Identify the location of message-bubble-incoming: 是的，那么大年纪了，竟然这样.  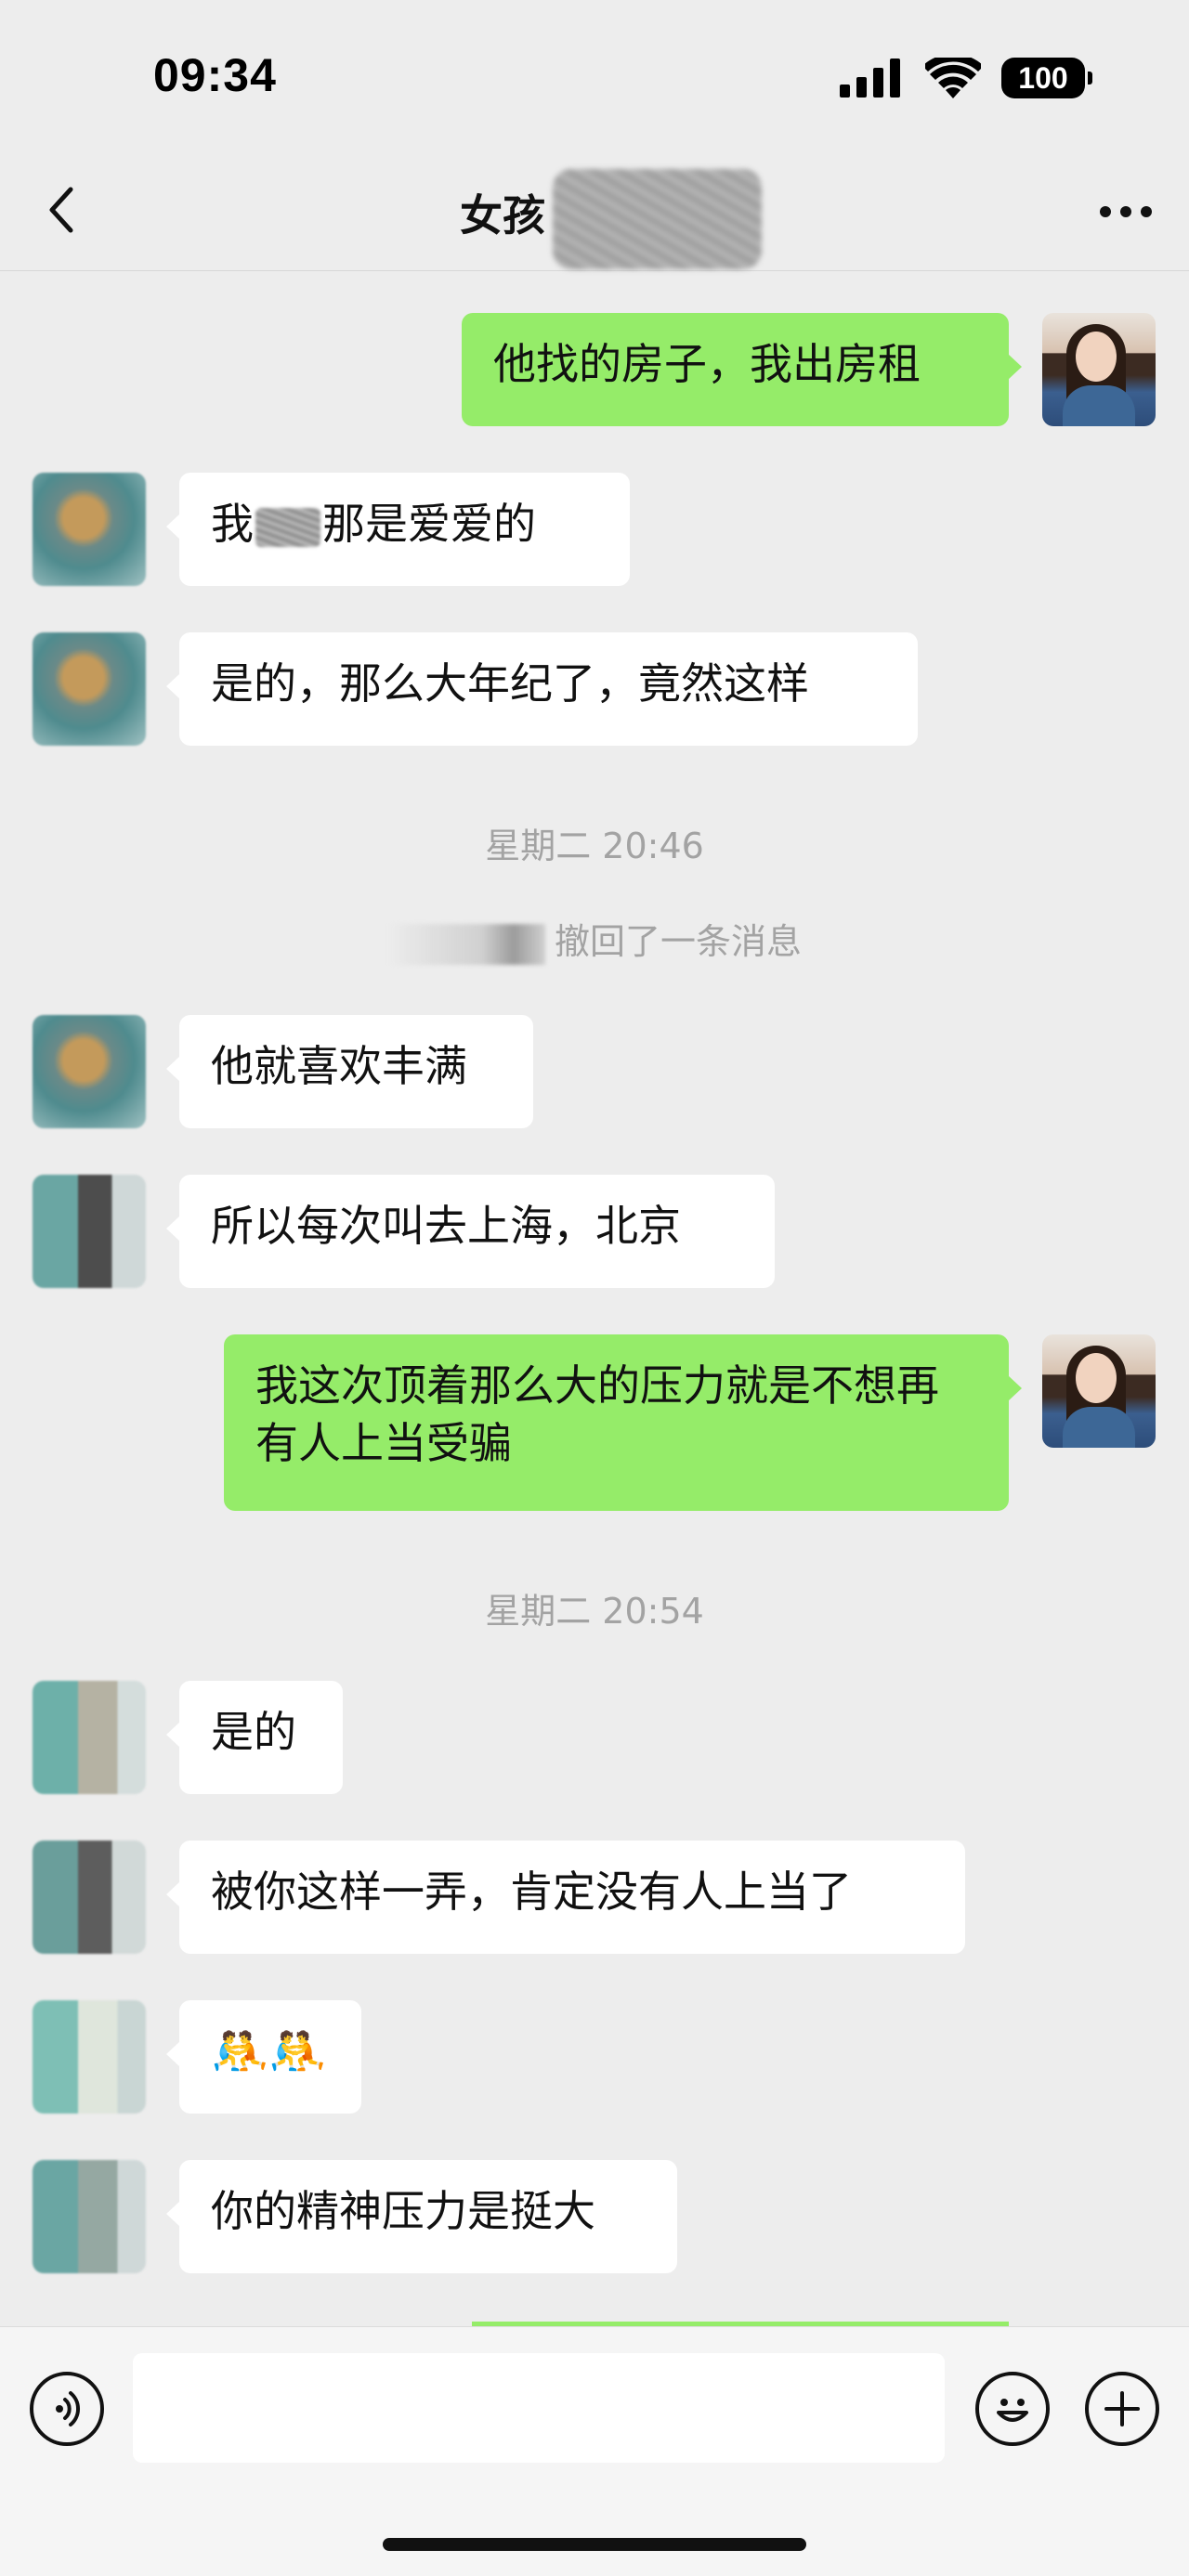
(542, 689).